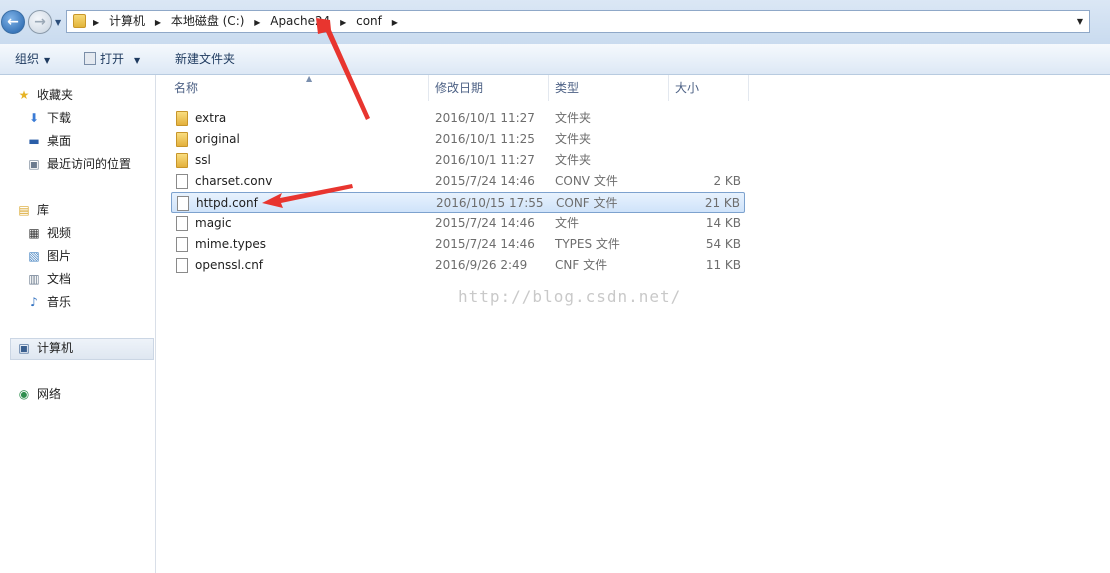 The image size is (1110, 573). I want to click on column-modified-label: 修改日期, so click(459, 88).